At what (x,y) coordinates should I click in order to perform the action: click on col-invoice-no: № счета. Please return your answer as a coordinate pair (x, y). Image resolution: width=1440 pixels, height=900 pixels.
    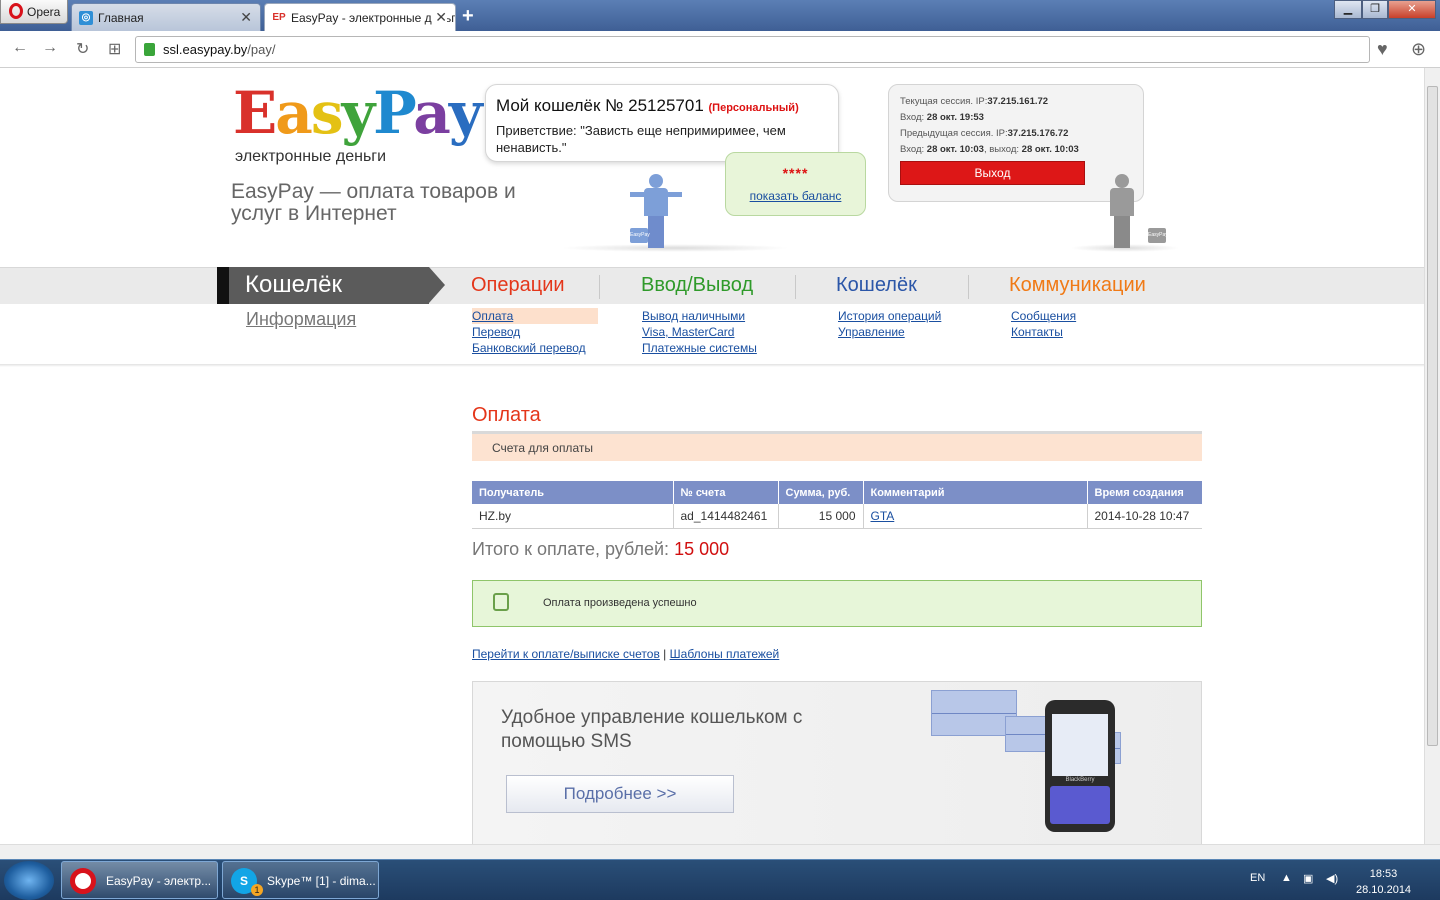
    Looking at the image, I should click on (726, 492).